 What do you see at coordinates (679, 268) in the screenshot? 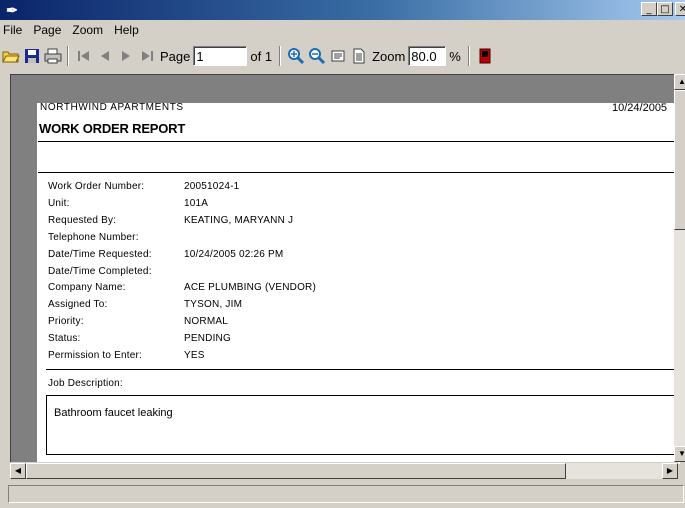
I see `vertical-scrollbar: ▲ ▼` at bounding box center [679, 268].